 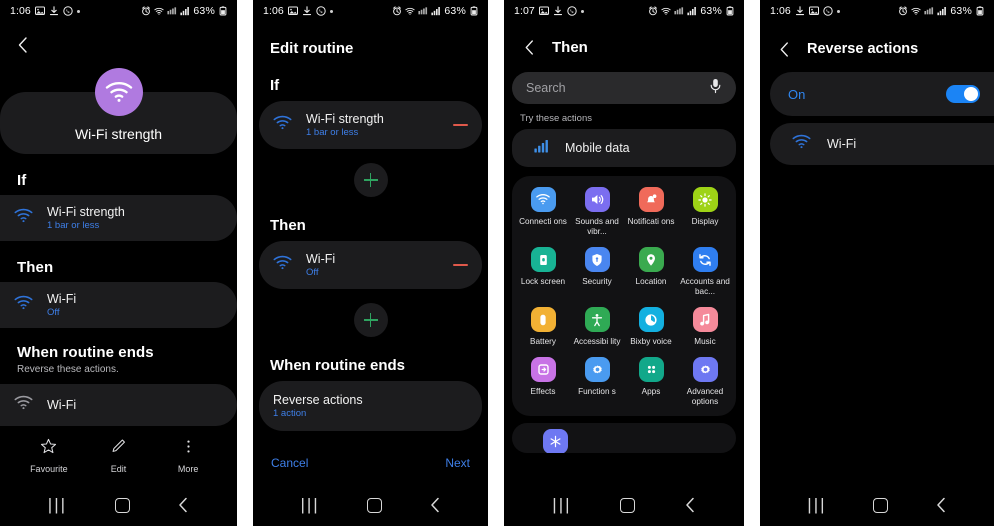 What do you see at coordinates (118, 39) in the screenshot?
I see `back-button` at bounding box center [118, 39].